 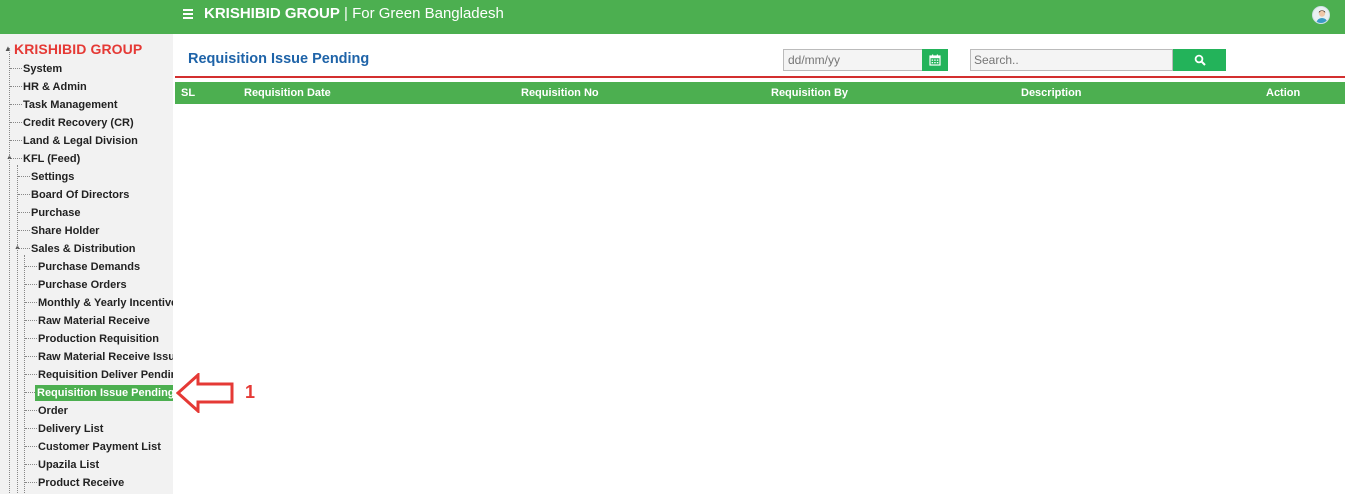 I want to click on tree-root-label: KRISHIBID GROUP, so click(x=78, y=49).